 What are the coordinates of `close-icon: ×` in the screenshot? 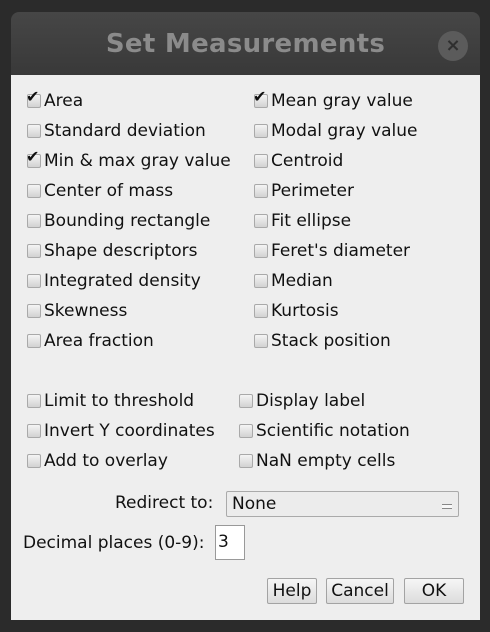 It's located at (453, 46).